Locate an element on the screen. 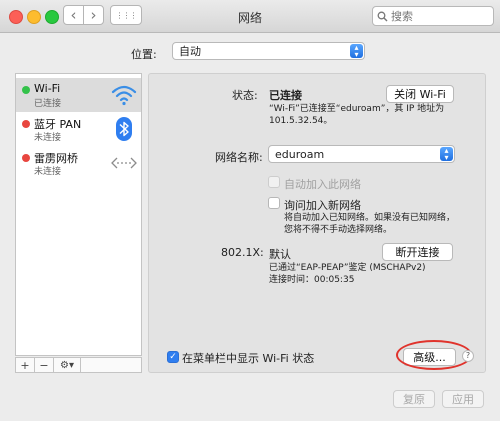 This screenshot has width=500, height=421. ask-join-description: 将自动加入已知网络。如果没有已知网络，您将不得不手动选择网络。 is located at coordinates (370, 224).